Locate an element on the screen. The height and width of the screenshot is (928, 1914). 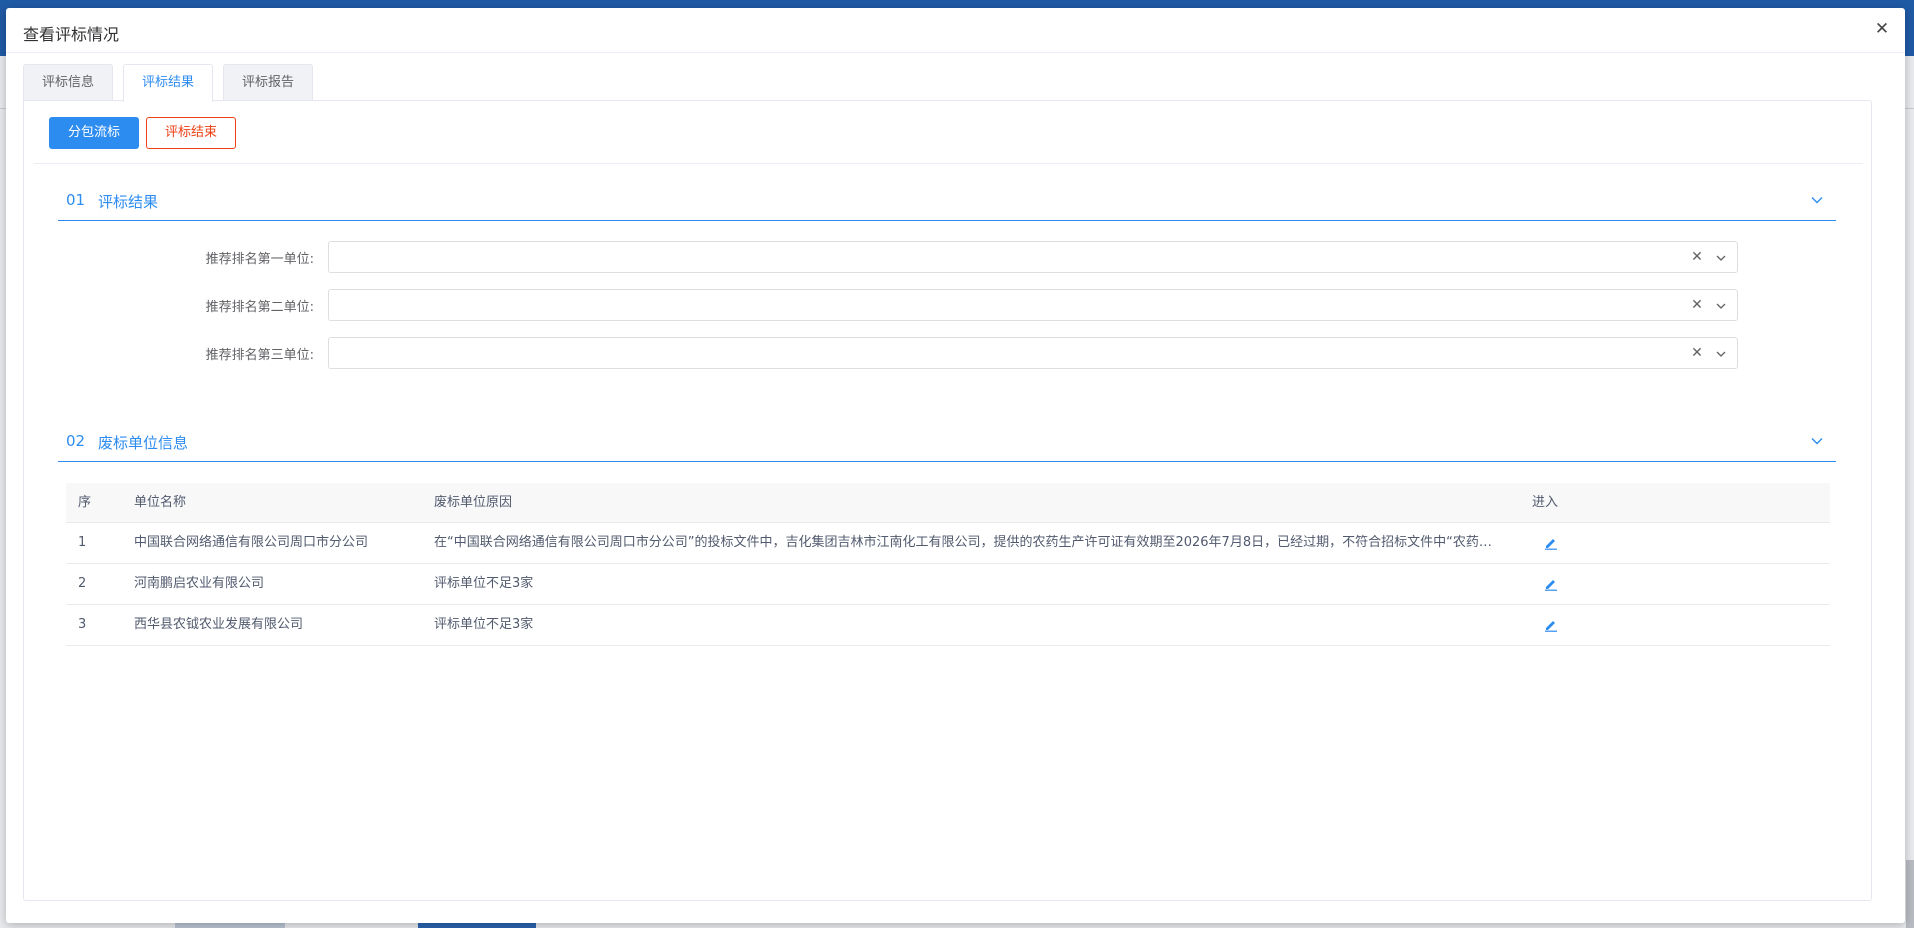
form-row-rank2: 推荐排名第二单位: ✕ is located at coordinates (947, 305).